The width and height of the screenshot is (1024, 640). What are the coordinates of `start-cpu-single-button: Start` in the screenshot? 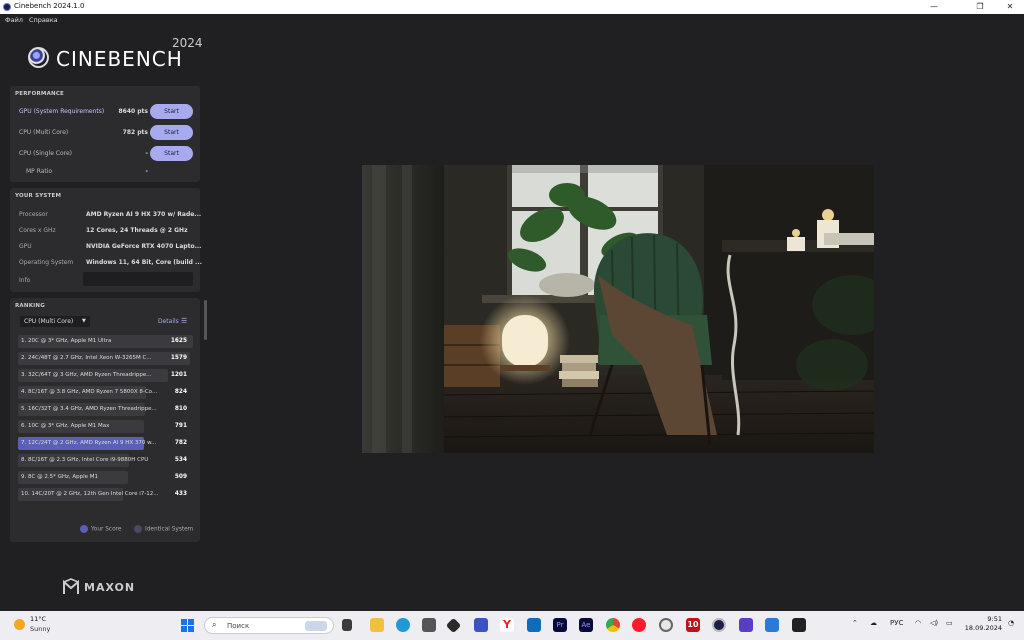 It's located at (171, 153).